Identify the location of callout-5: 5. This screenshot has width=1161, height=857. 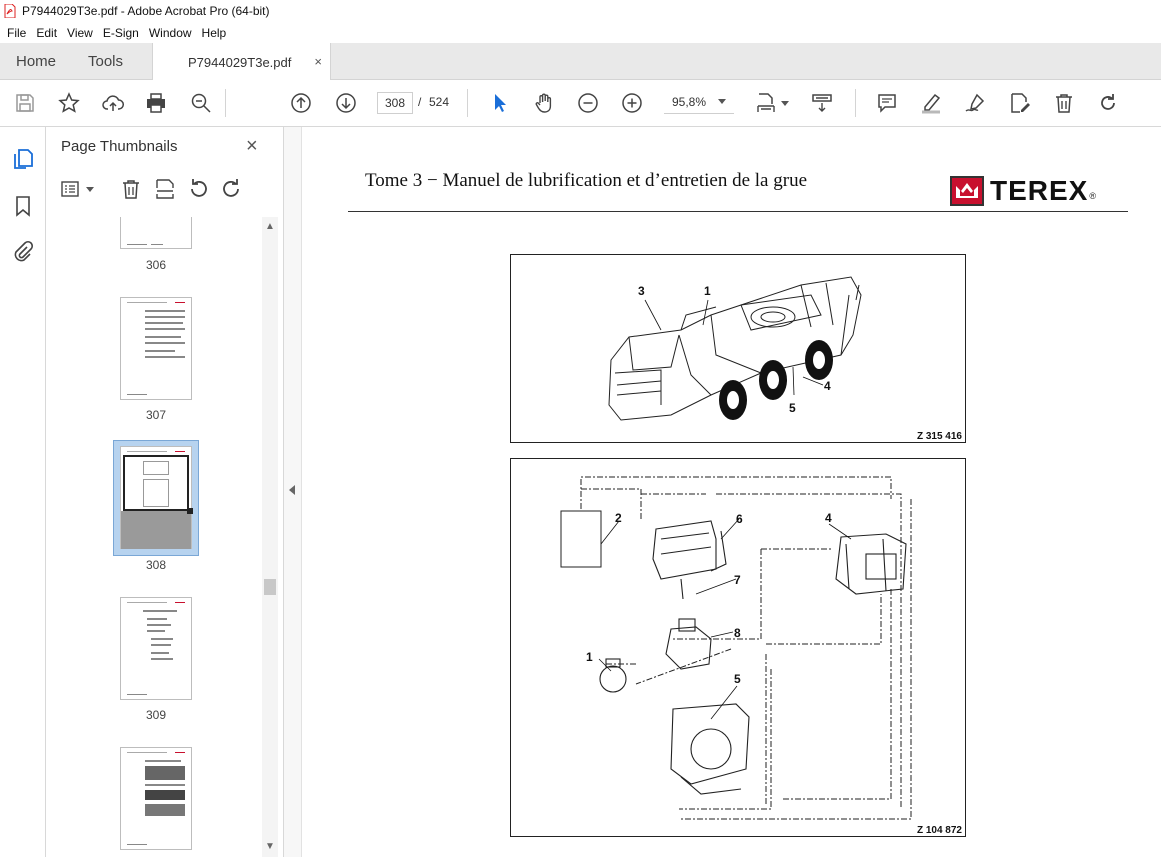
(792, 408).